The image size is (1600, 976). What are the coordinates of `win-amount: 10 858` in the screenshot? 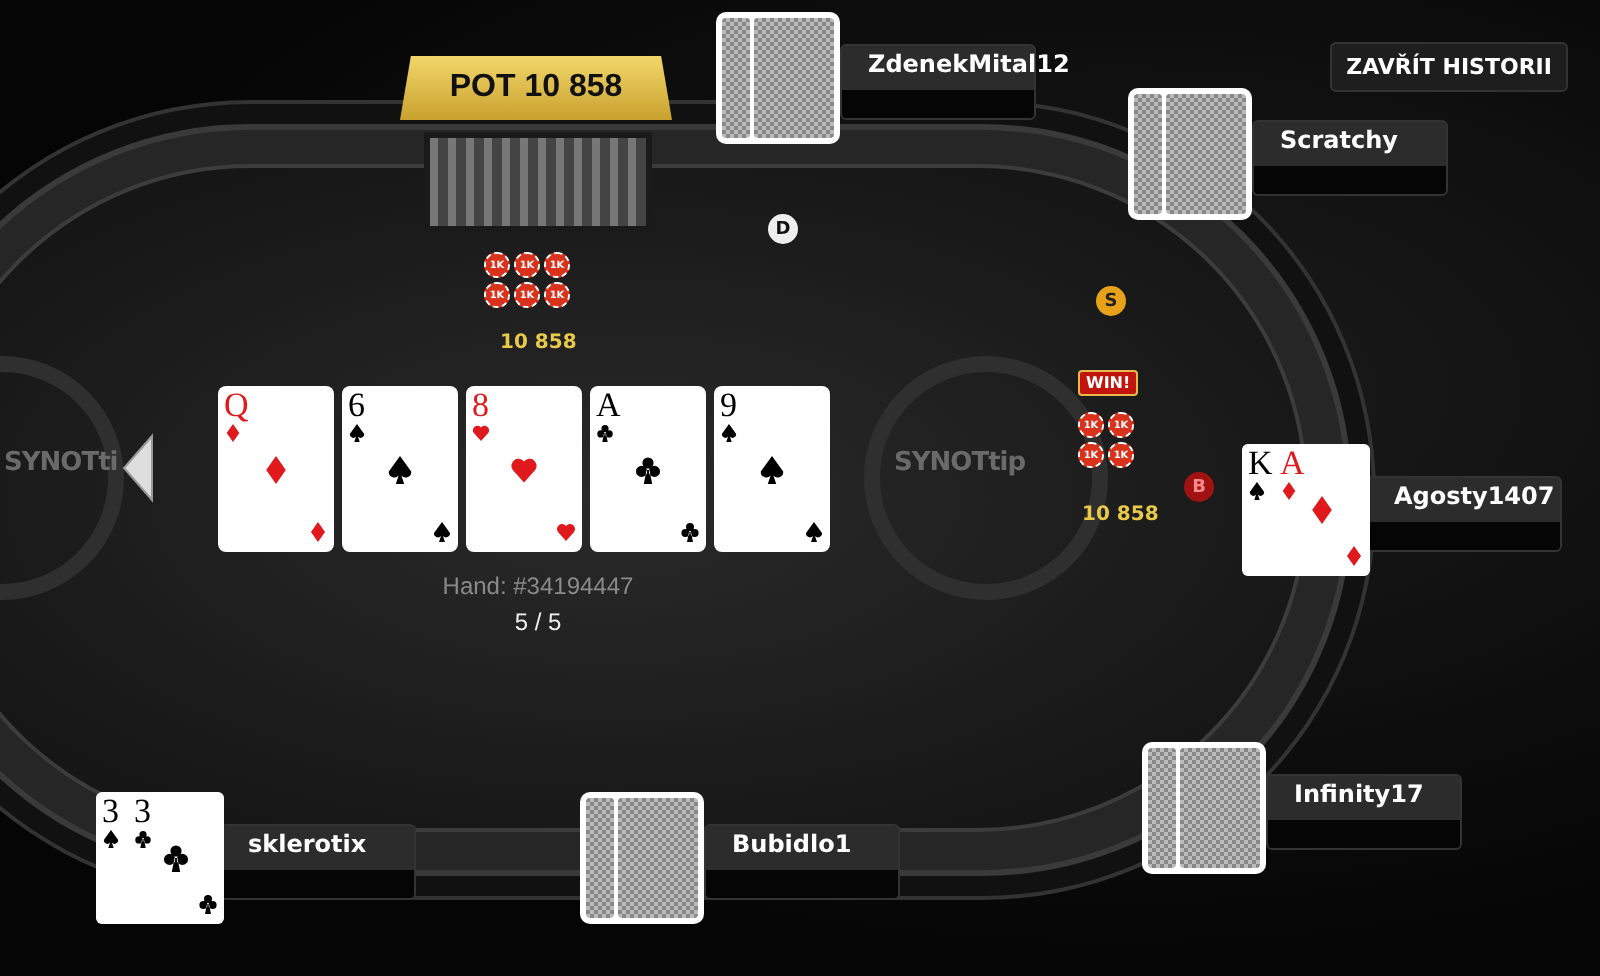 It's located at (1120, 515).